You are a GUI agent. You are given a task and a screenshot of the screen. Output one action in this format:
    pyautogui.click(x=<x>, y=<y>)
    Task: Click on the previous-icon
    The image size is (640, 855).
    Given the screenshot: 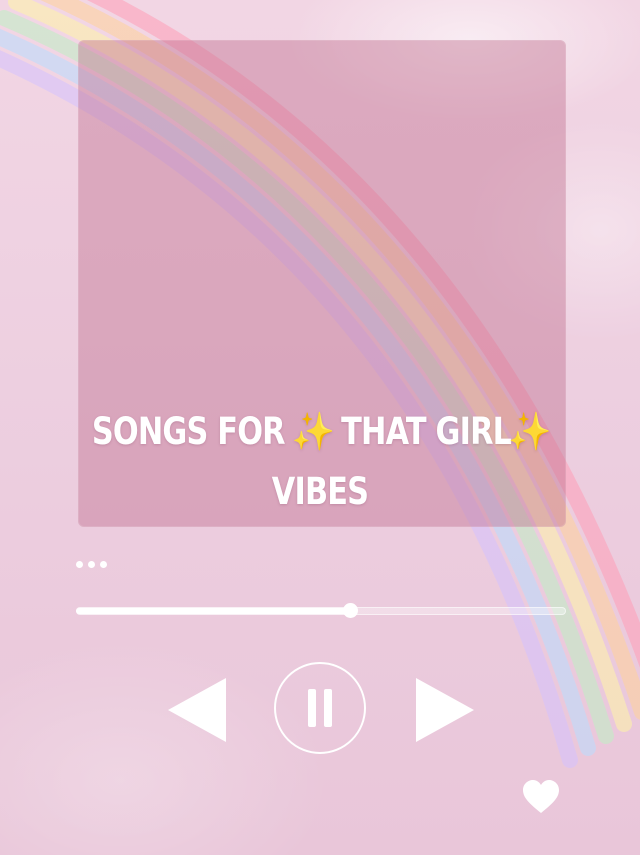 What is the action you would take?
    pyautogui.click(x=197, y=710)
    